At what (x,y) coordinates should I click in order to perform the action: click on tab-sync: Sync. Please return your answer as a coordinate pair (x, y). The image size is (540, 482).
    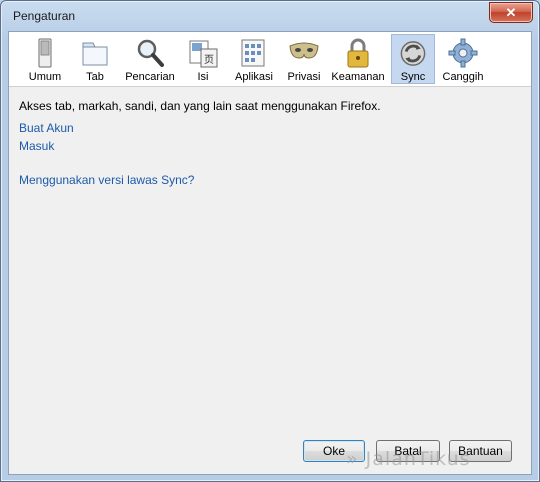
    Looking at the image, I should click on (413, 59).